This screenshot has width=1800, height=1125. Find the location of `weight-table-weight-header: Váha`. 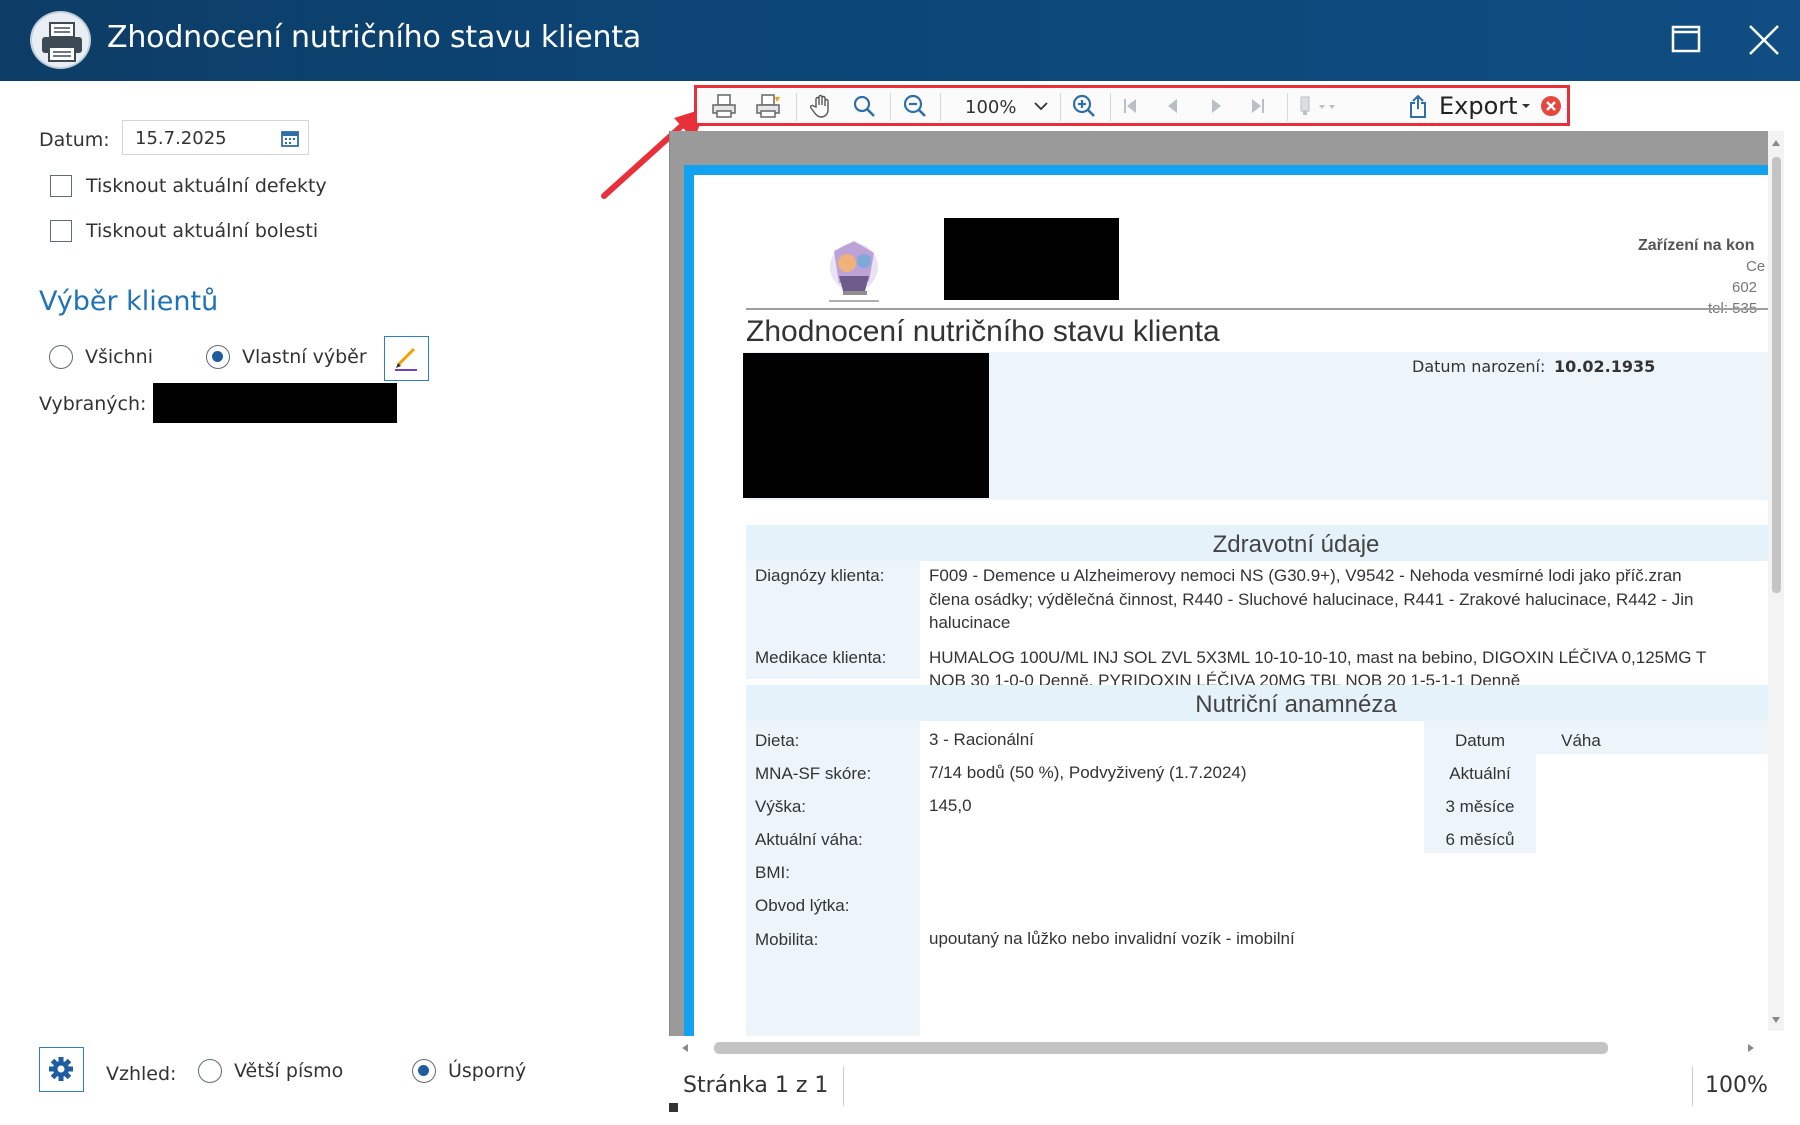

weight-table-weight-header: Váha is located at coordinates (1581, 740).